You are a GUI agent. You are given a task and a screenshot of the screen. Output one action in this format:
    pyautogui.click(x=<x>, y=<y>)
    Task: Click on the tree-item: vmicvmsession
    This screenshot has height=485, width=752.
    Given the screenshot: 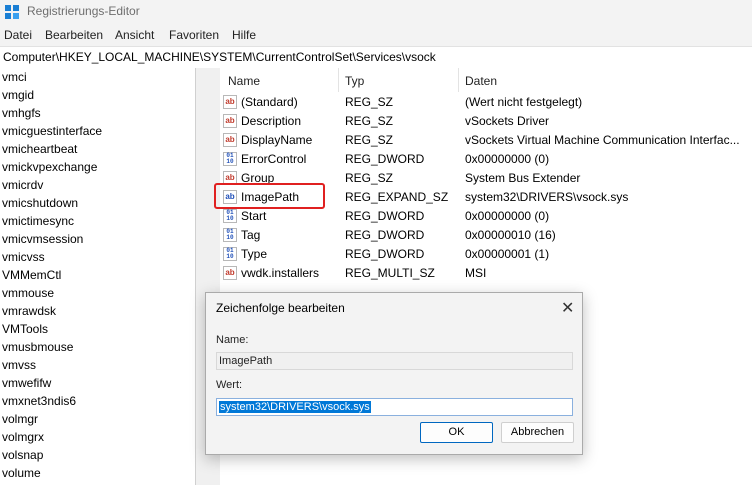 What is the action you would take?
    pyautogui.click(x=42, y=239)
    